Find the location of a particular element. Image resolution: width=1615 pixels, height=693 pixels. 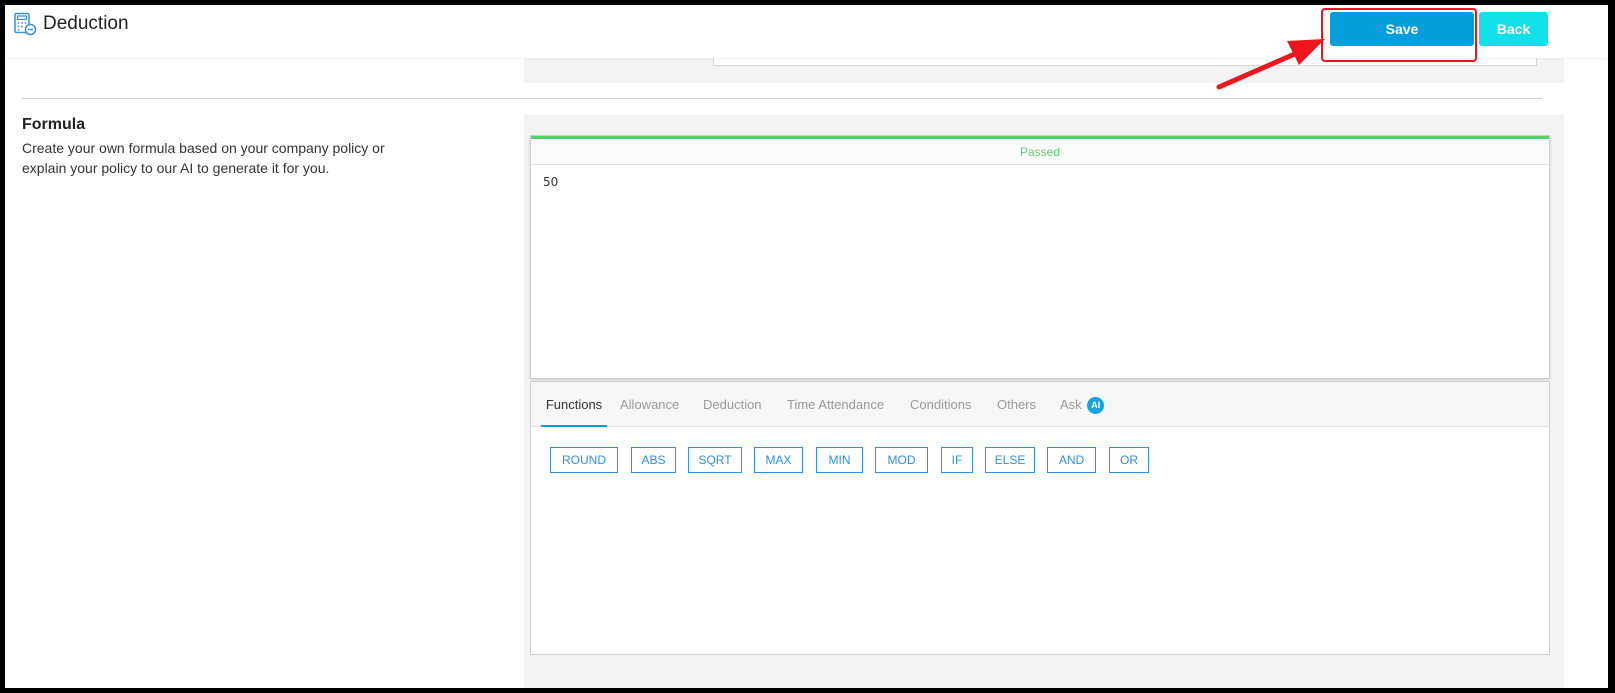

tab-time-attendance: Time Attendance is located at coordinates (835, 404).